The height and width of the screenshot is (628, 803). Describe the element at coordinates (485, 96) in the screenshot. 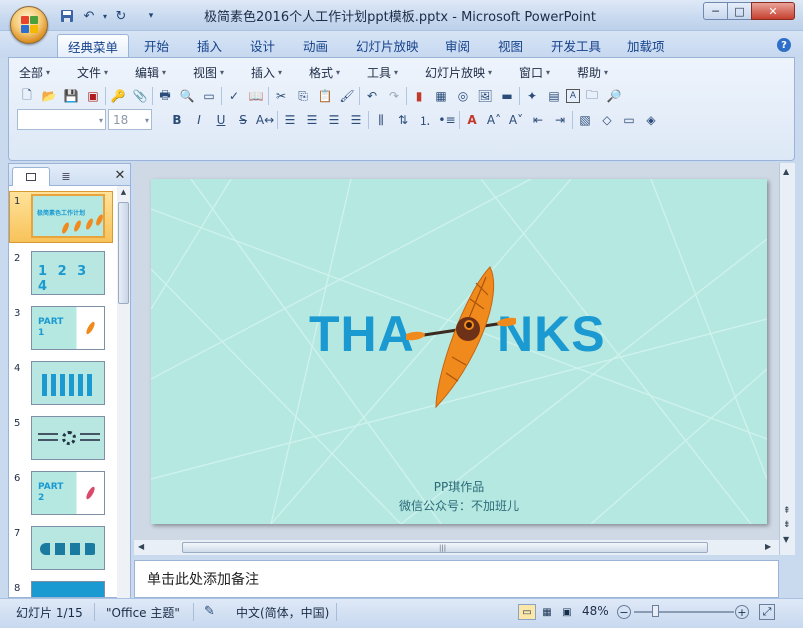

I see `insert-picture-icon: 🖼` at that location.